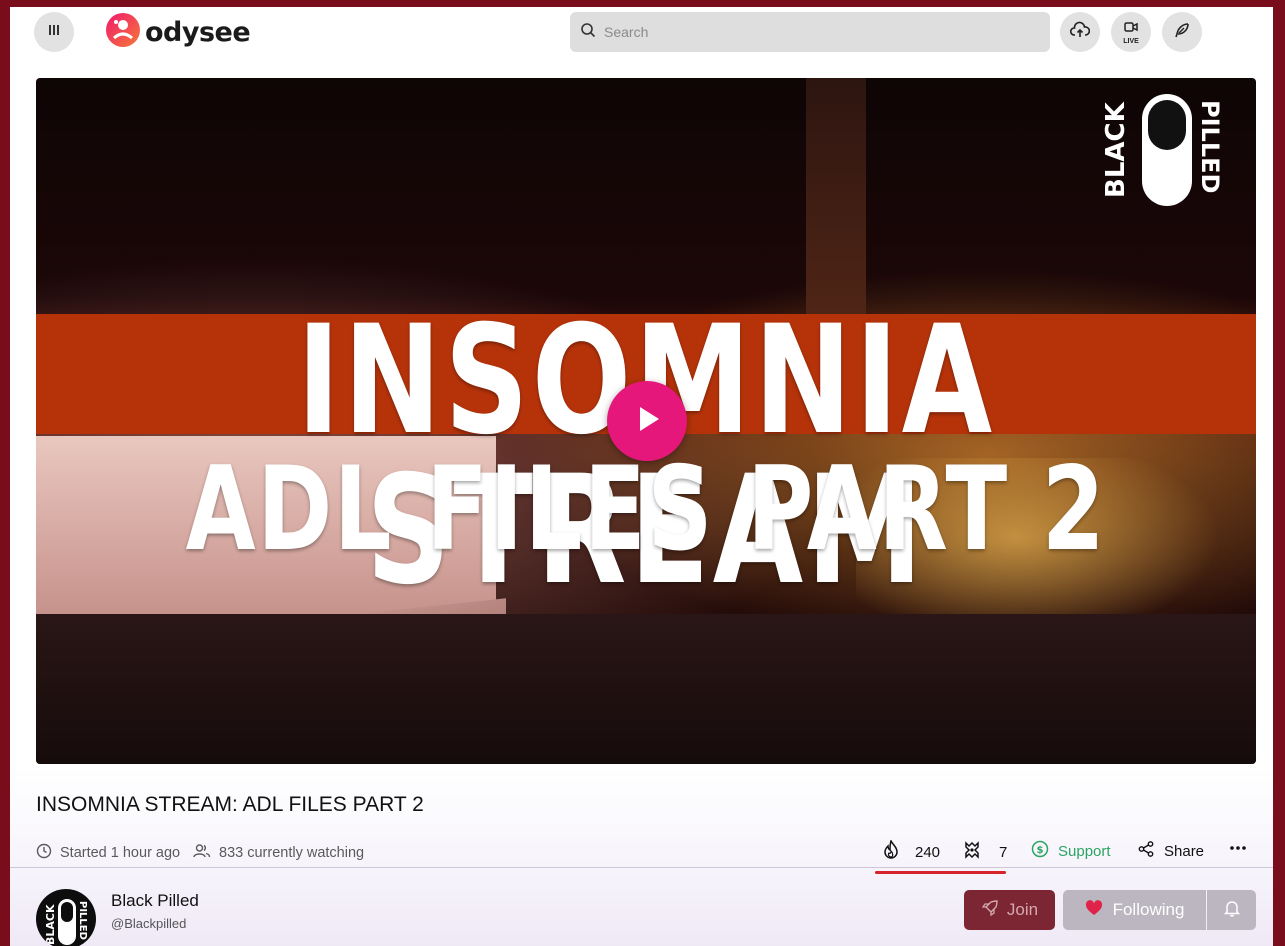  I want to click on rocket-icon, so click(990, 910).